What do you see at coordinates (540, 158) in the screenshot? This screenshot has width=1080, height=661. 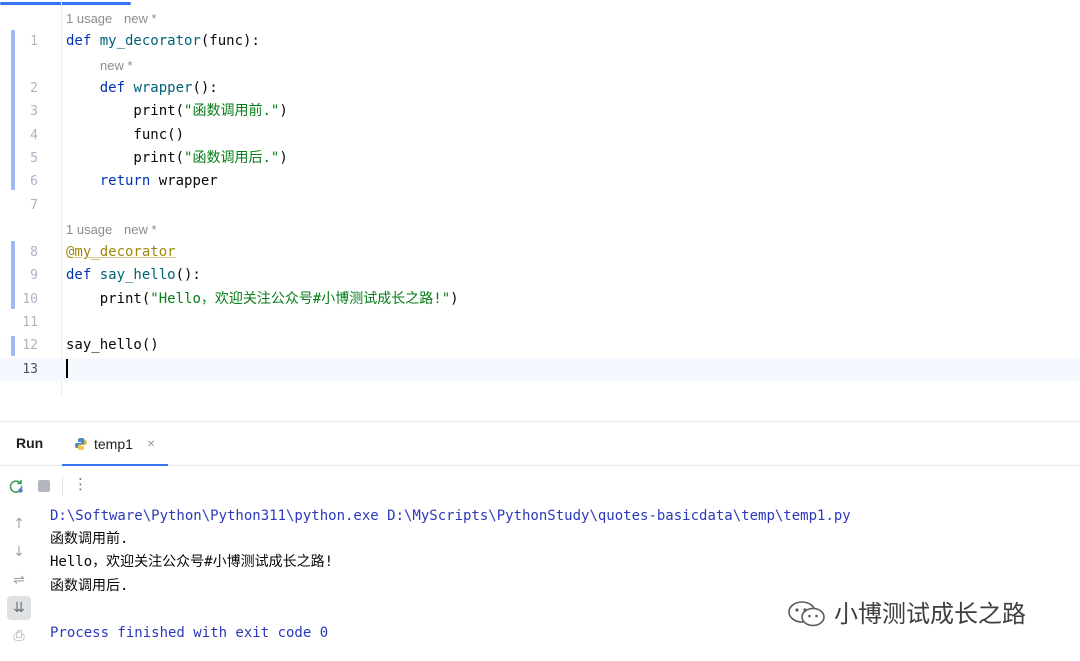 I see `code-line: 5 print("函数调用后.")` at bounding box center [540, 158].